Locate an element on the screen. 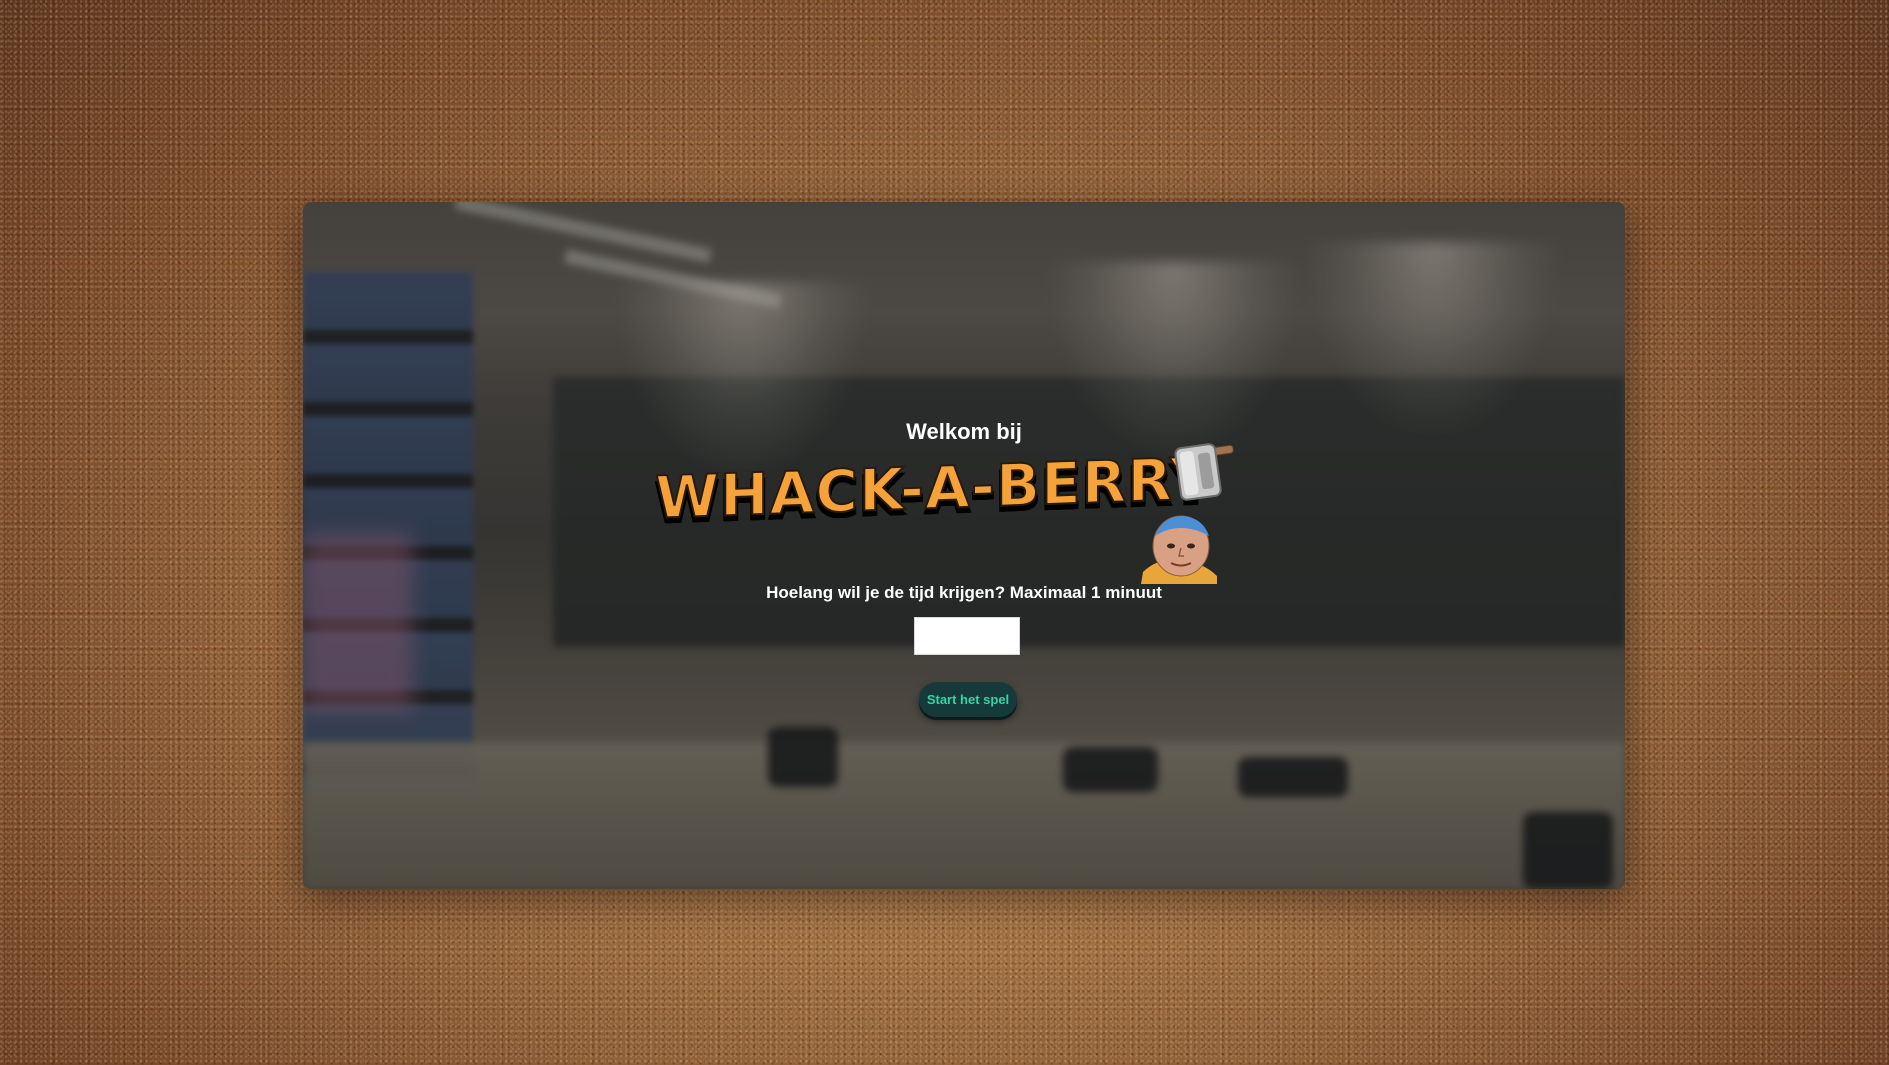 This screenshot has height=1065, width=1889. hammer-icon is located at coordinates (1205, 471).